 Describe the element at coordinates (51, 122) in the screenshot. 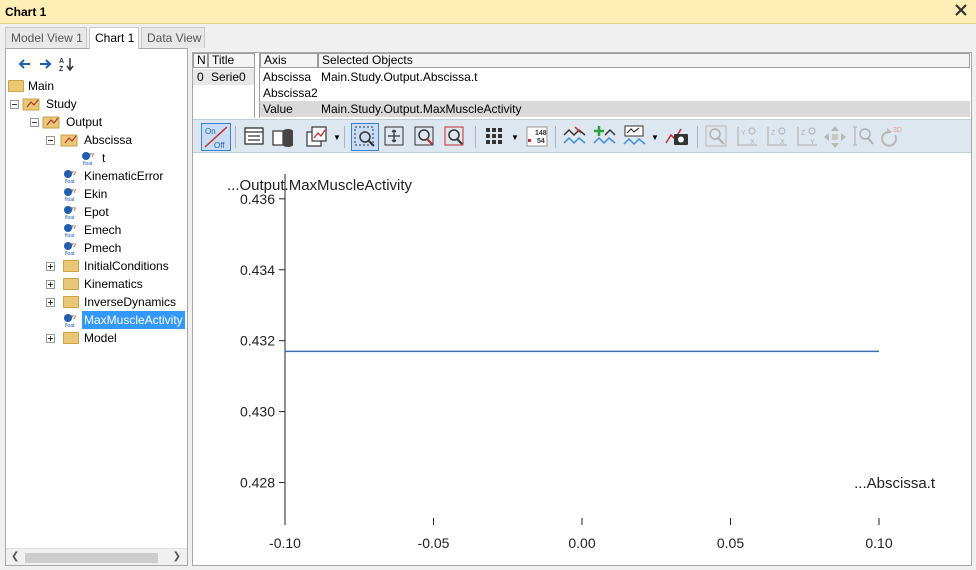

I see `output-icon` at that location.